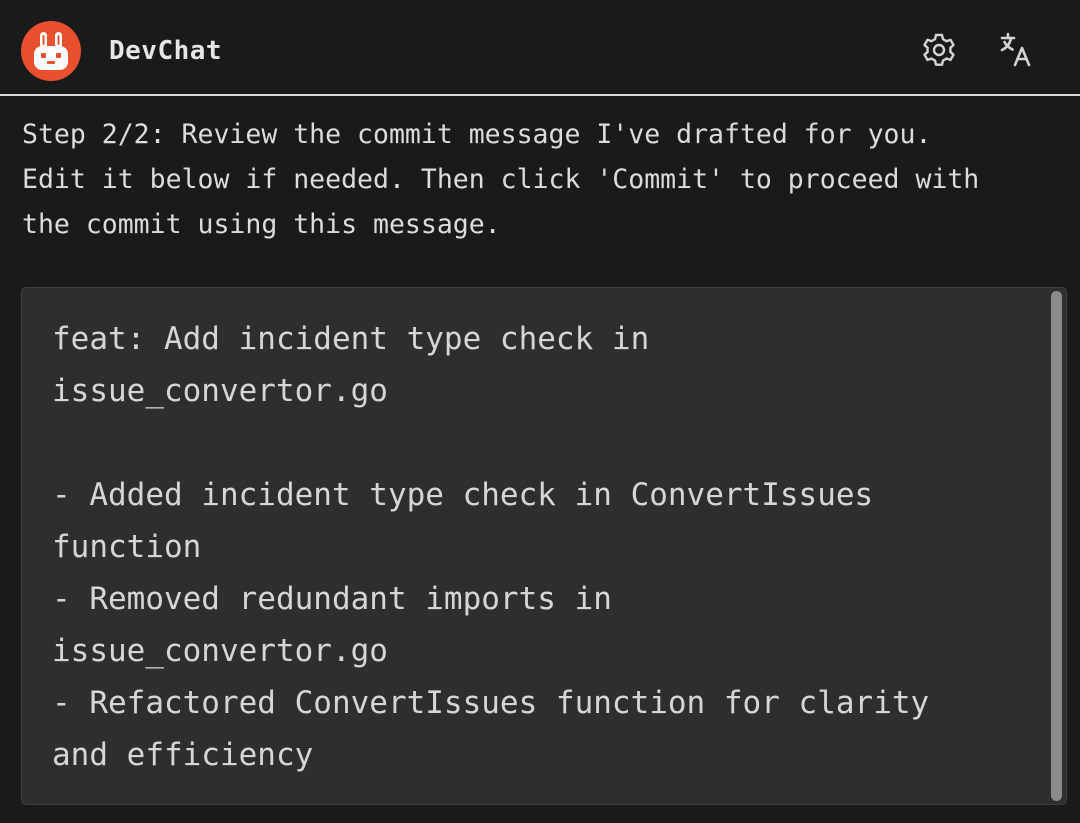 The width and height of the screenshot is (1080, 823). I want to click on app-title: DevChat, so click(166, 51).